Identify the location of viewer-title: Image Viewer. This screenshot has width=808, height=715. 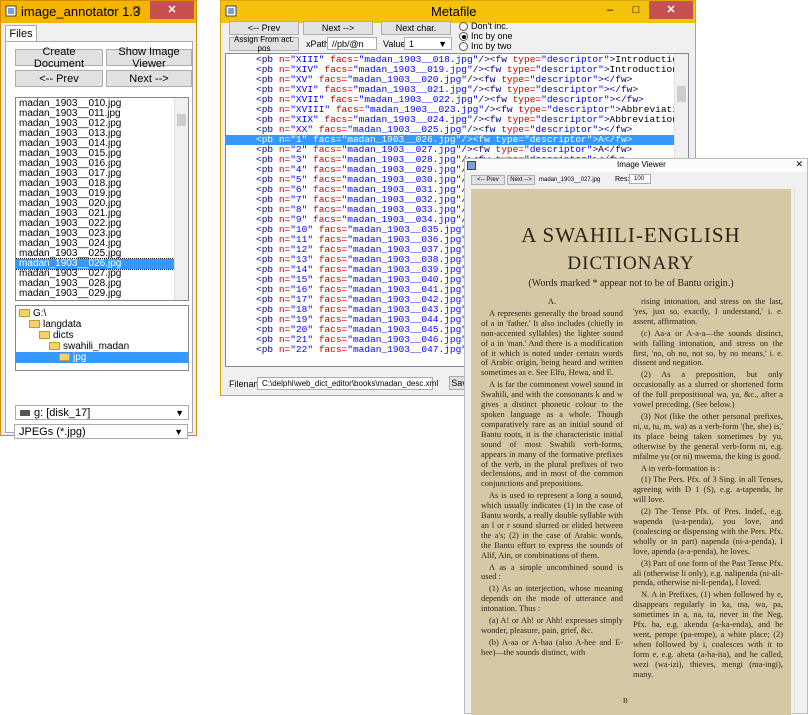
(641, 164).